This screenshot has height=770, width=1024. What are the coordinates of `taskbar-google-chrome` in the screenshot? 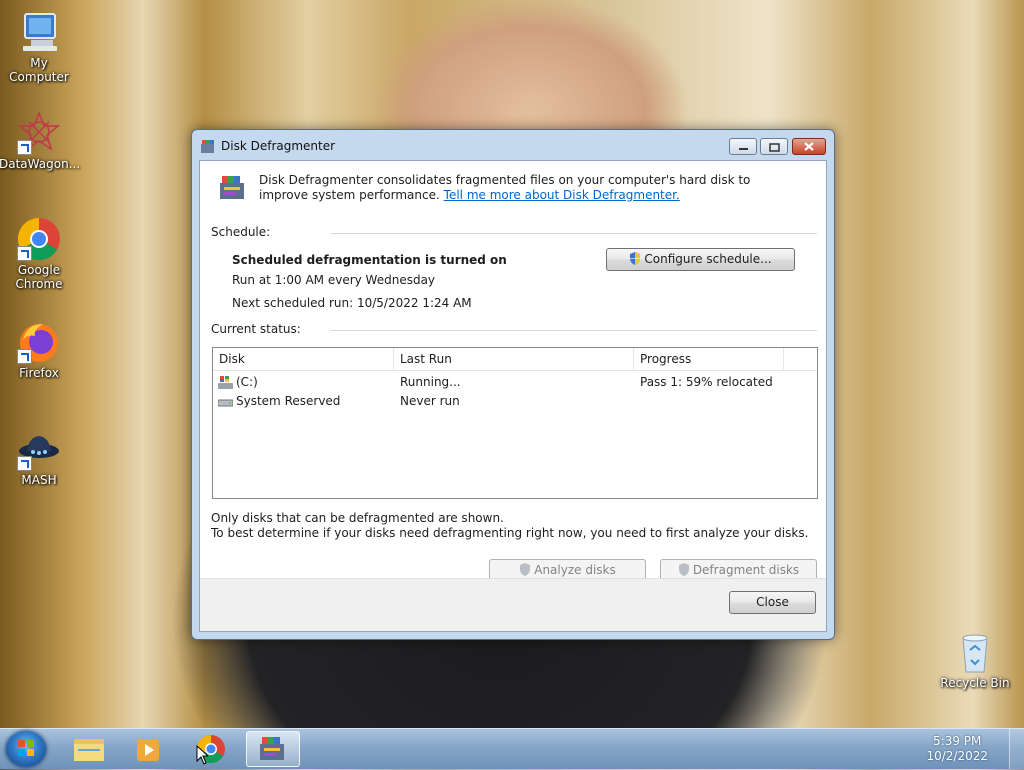 It's located at (211, 749).